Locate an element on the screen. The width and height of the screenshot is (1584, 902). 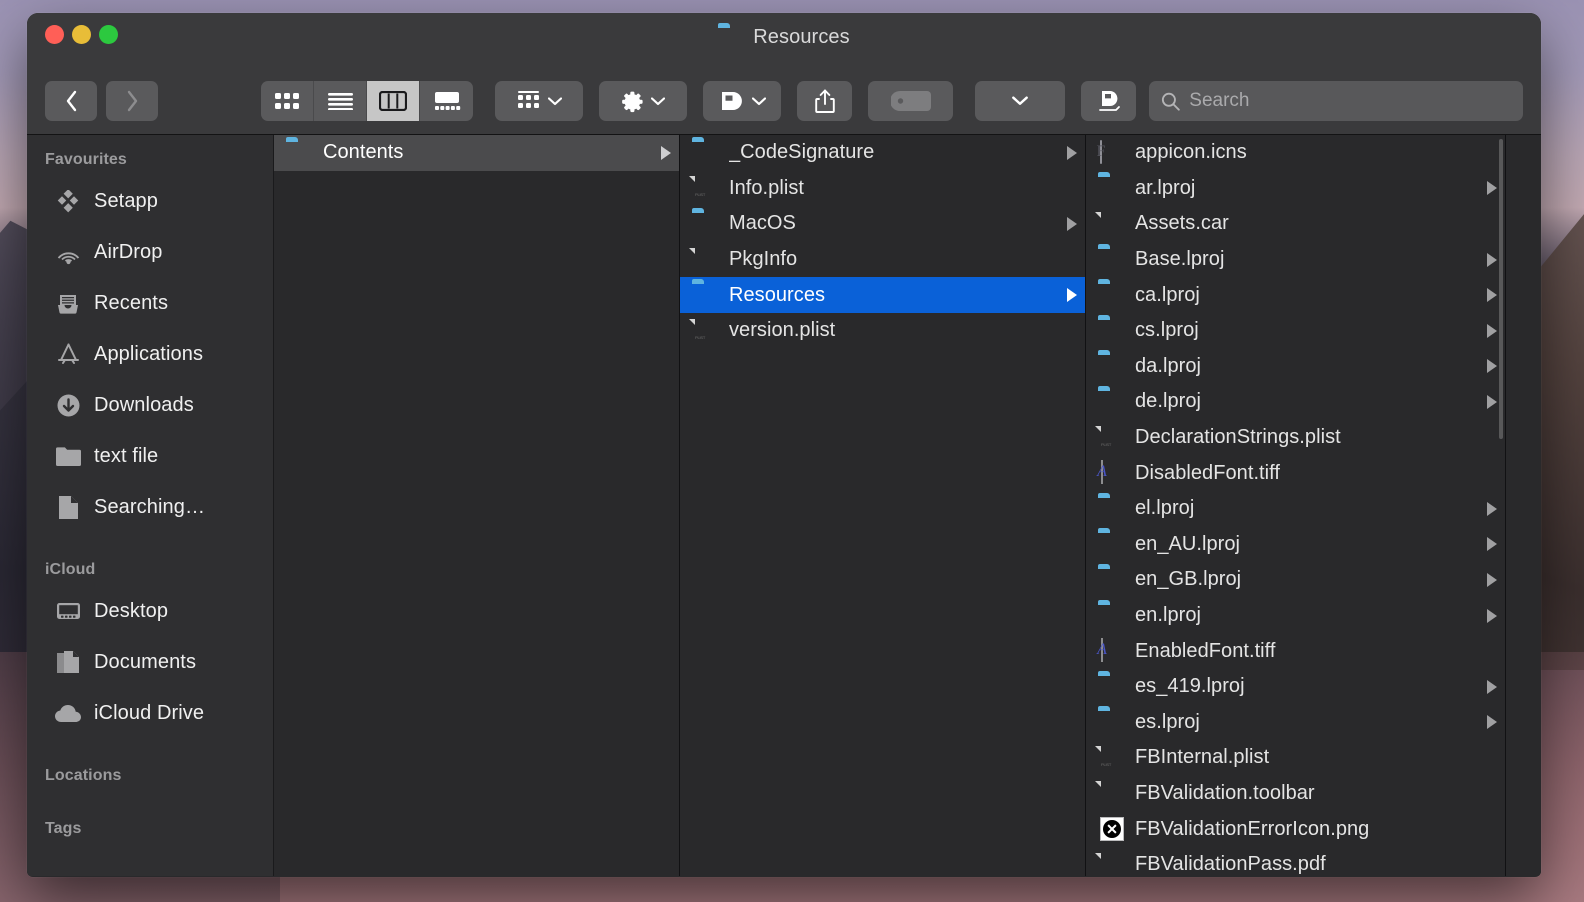
search-field is located at coordinates (1336, 101).